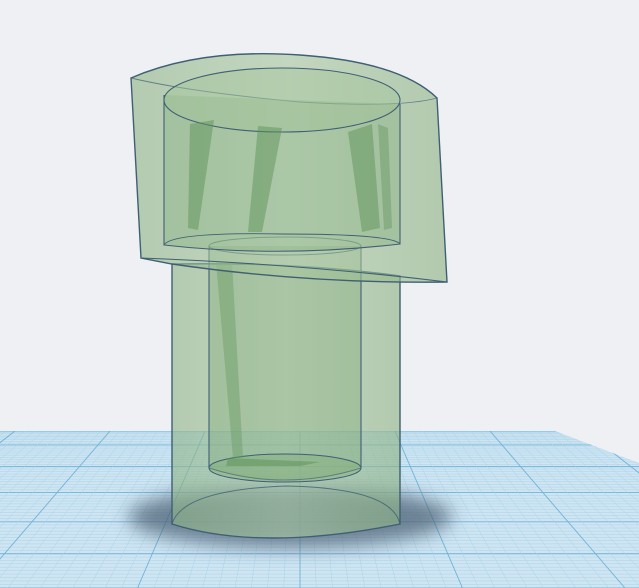  Describe the element at coordinates (282, 159) in the screenshot. I see `upper-cup` at that location.